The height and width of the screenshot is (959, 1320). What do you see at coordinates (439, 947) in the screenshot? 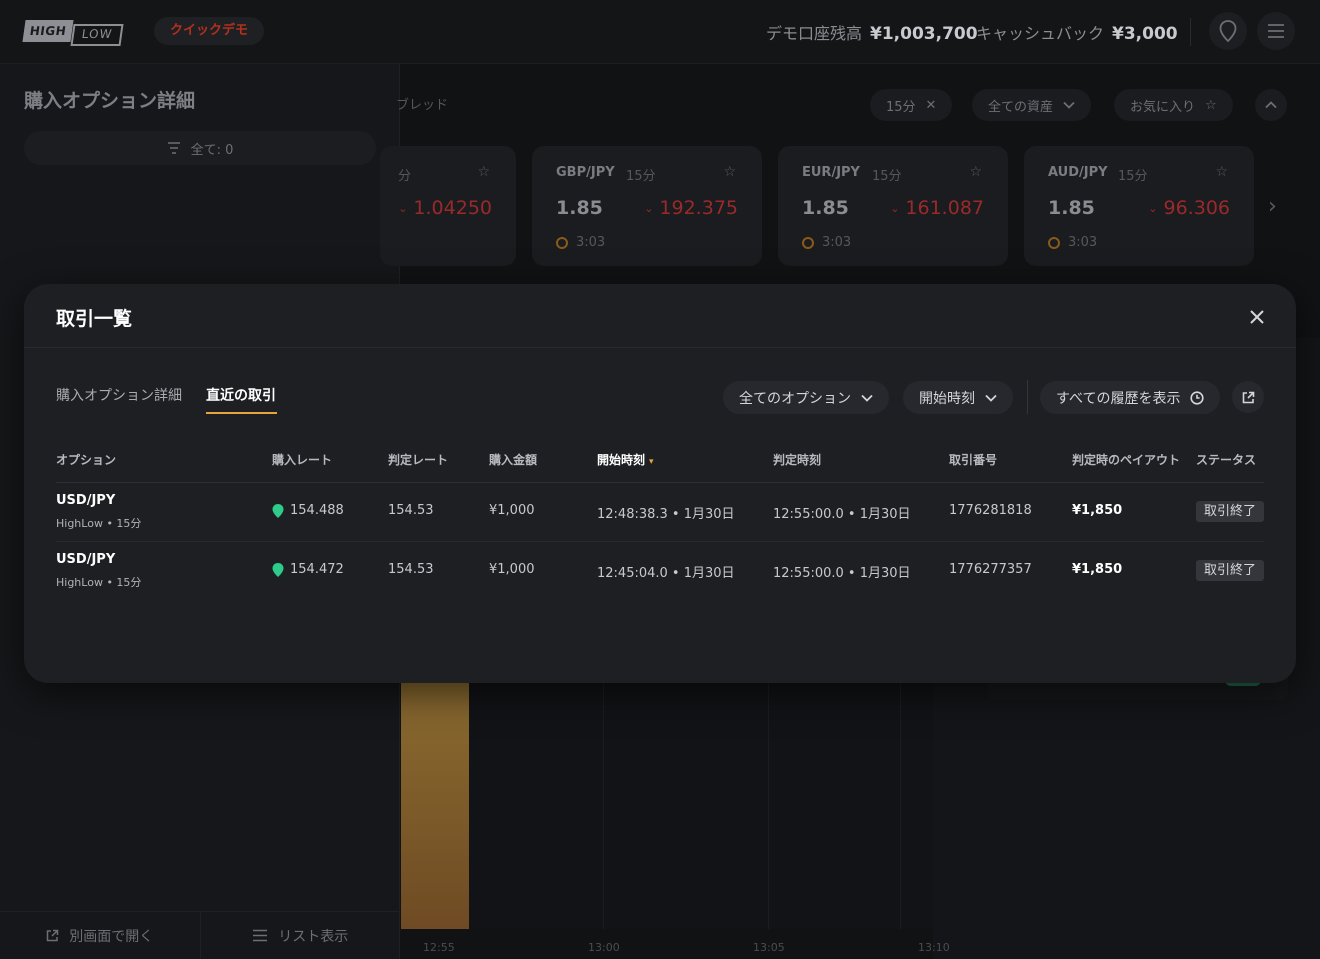
I see `x-tick-label: 12:55` at bounding box center [439, 947].